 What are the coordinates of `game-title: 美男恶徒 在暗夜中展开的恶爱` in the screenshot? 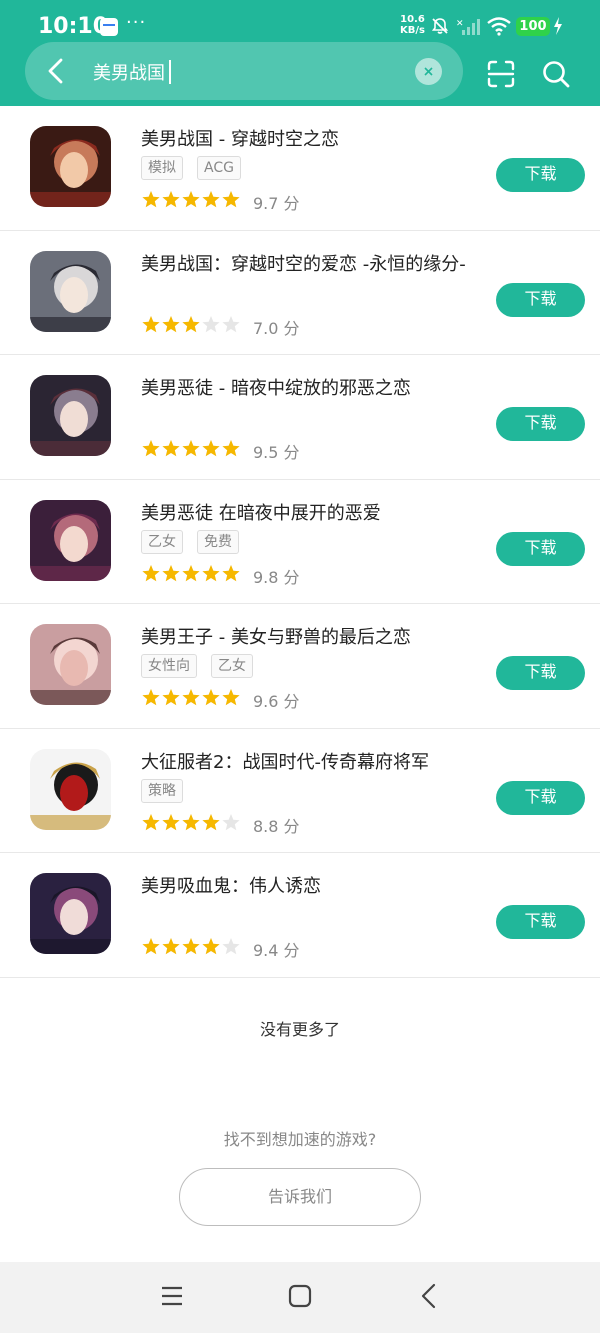 It's located at (316, 512).